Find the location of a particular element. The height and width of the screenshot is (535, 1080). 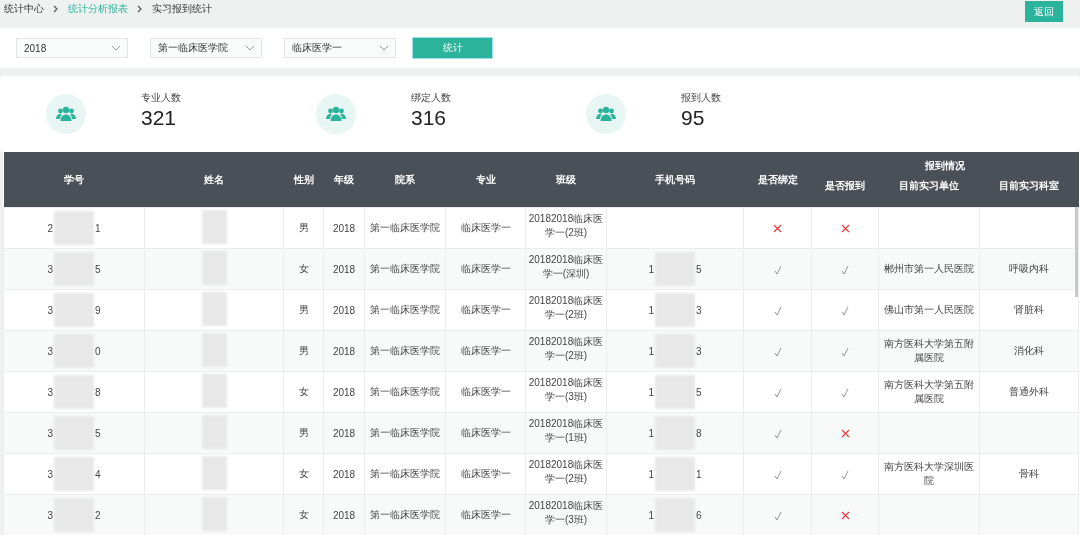

table-cell: 0 is located at coordinates (98, 351).